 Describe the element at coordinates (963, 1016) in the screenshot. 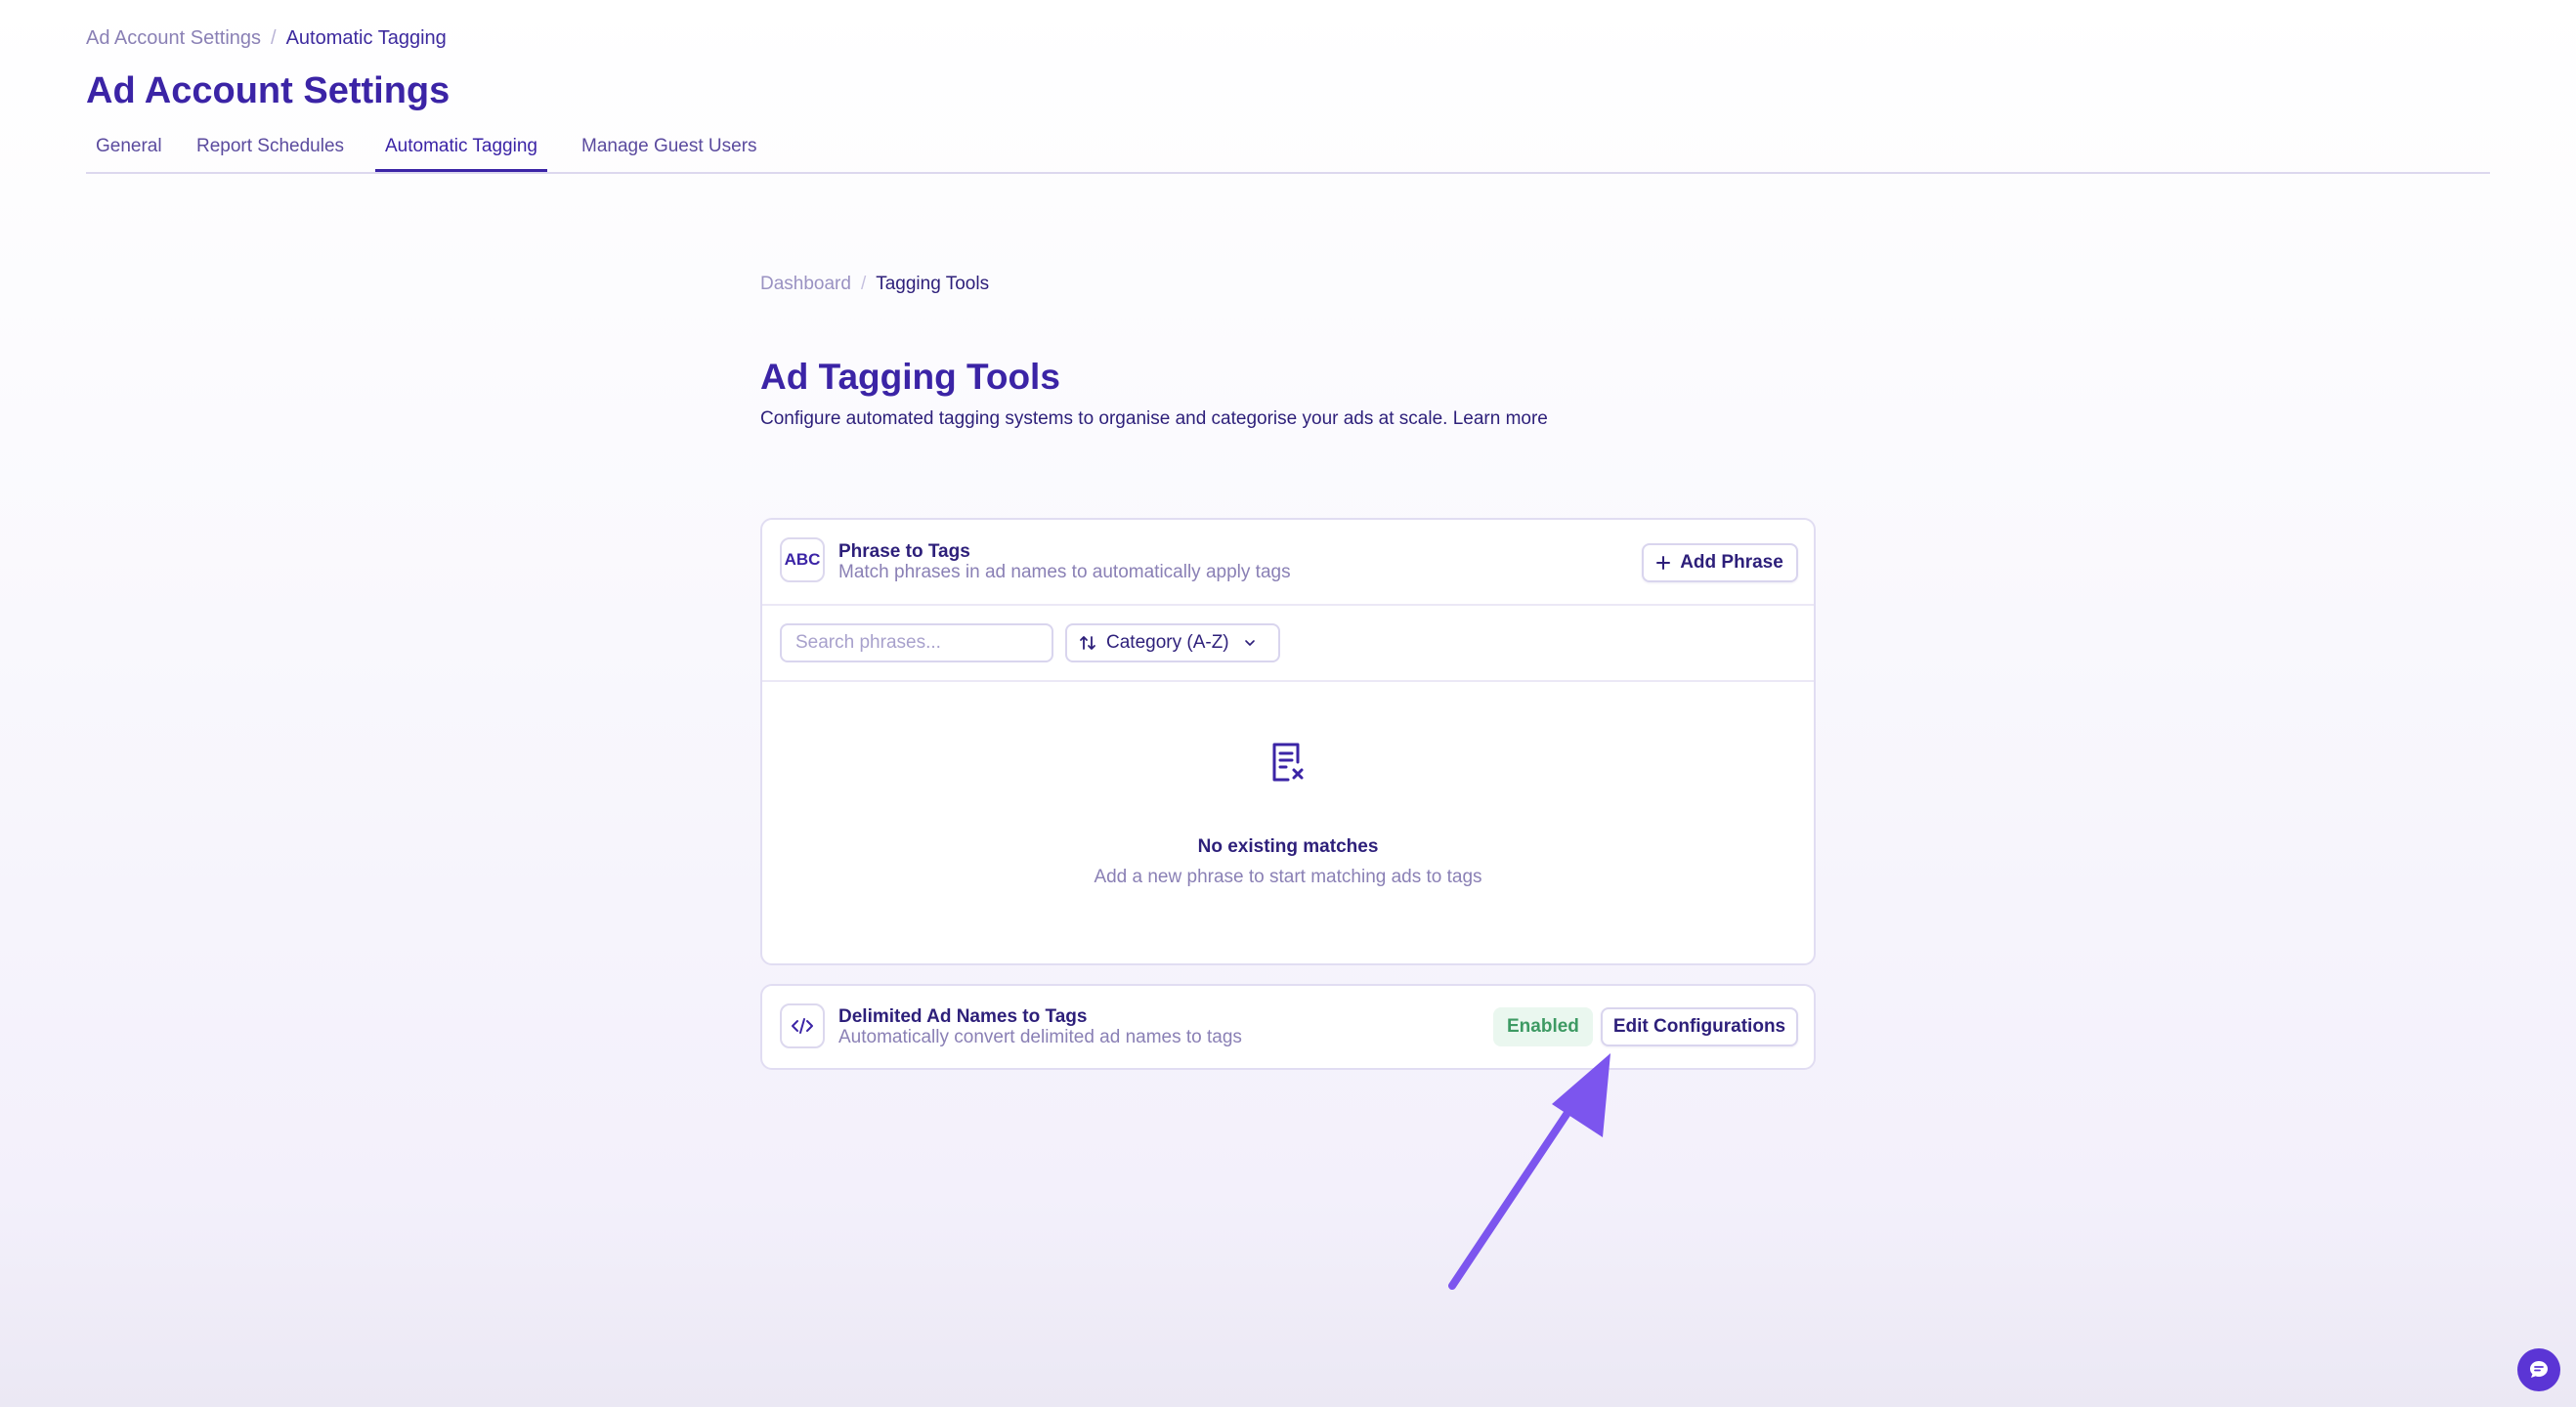

I see `delimited-card-title: Delimited Ad Names to Tags` at that location.